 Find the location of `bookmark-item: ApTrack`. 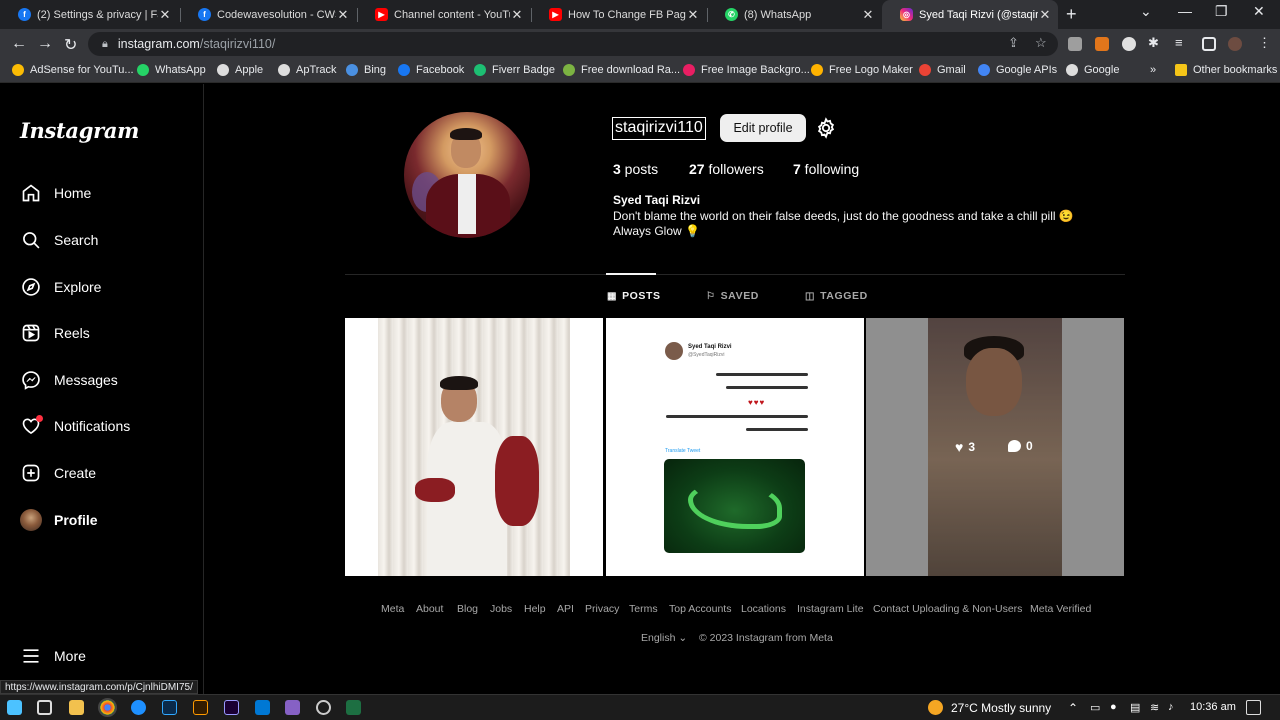

bookmark-item: ApTrack is located at coordinates (307, 70).